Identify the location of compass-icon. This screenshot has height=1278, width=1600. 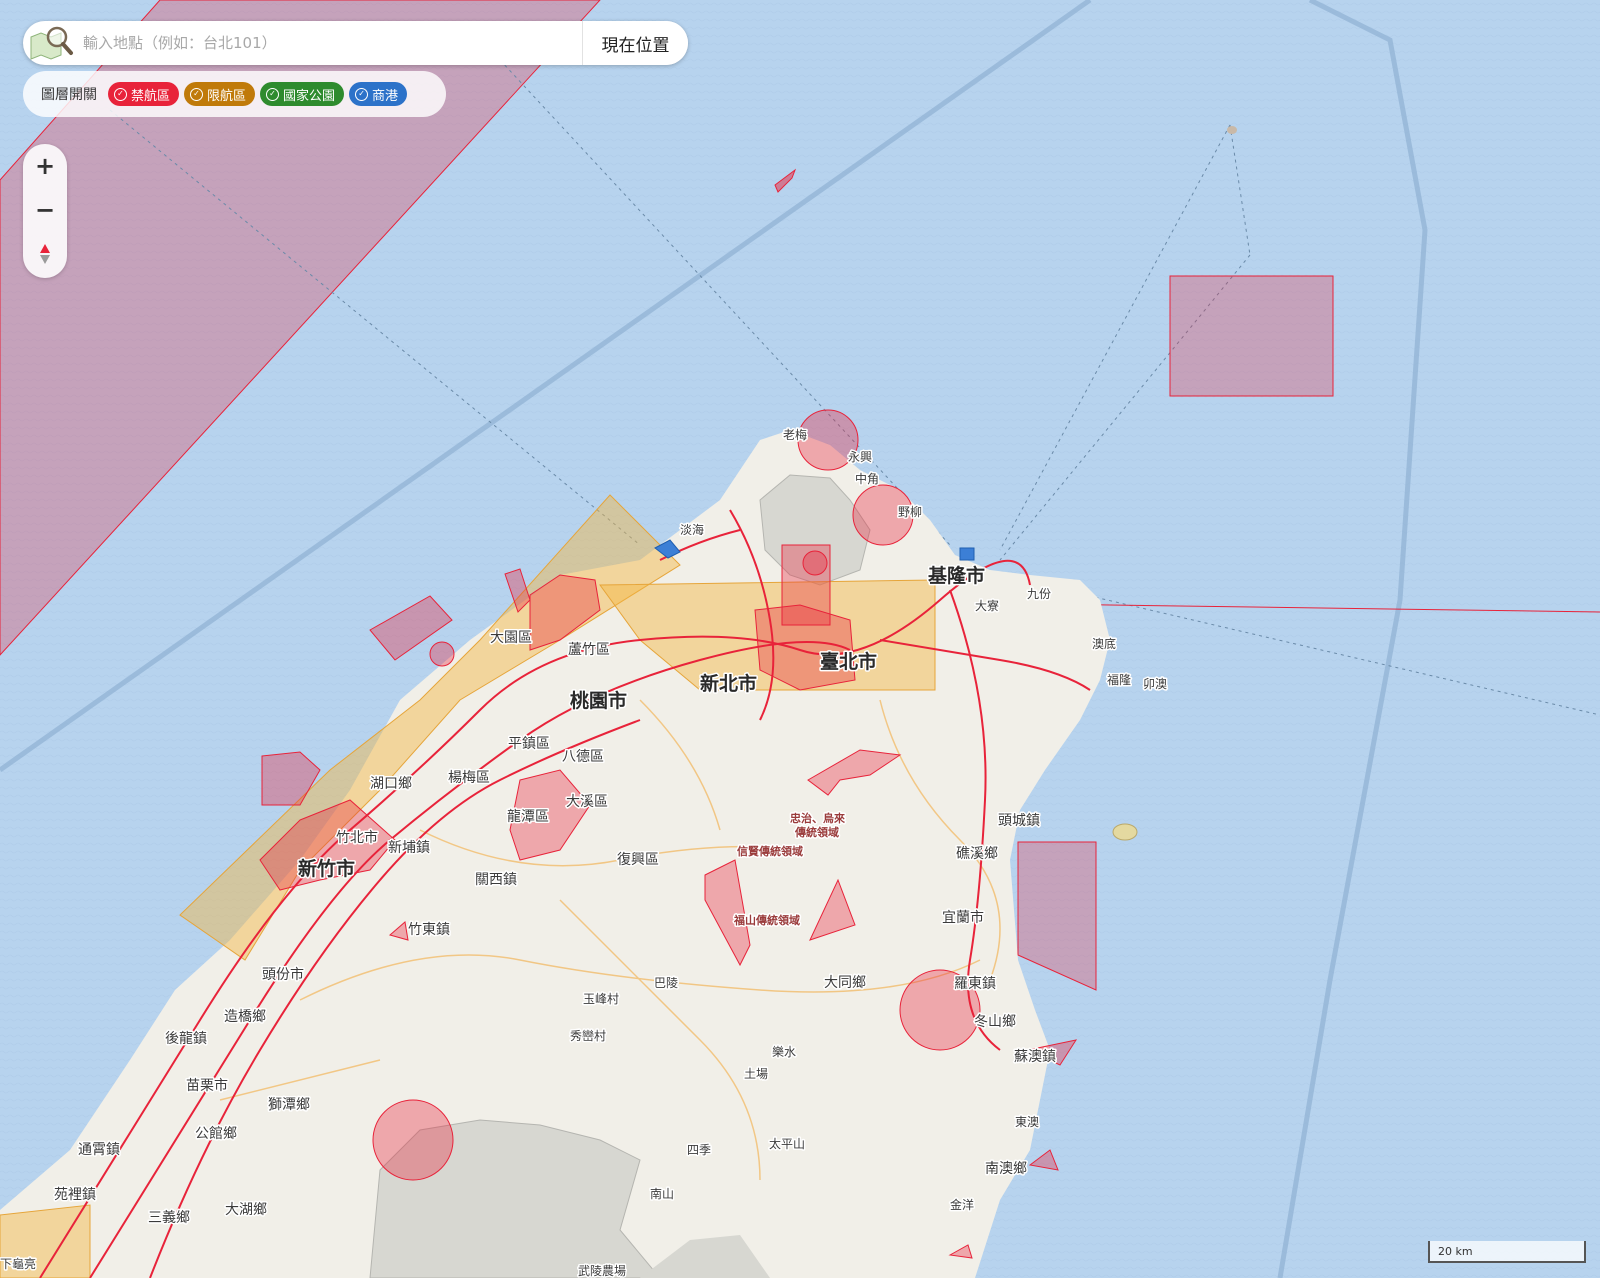
(45, 254).